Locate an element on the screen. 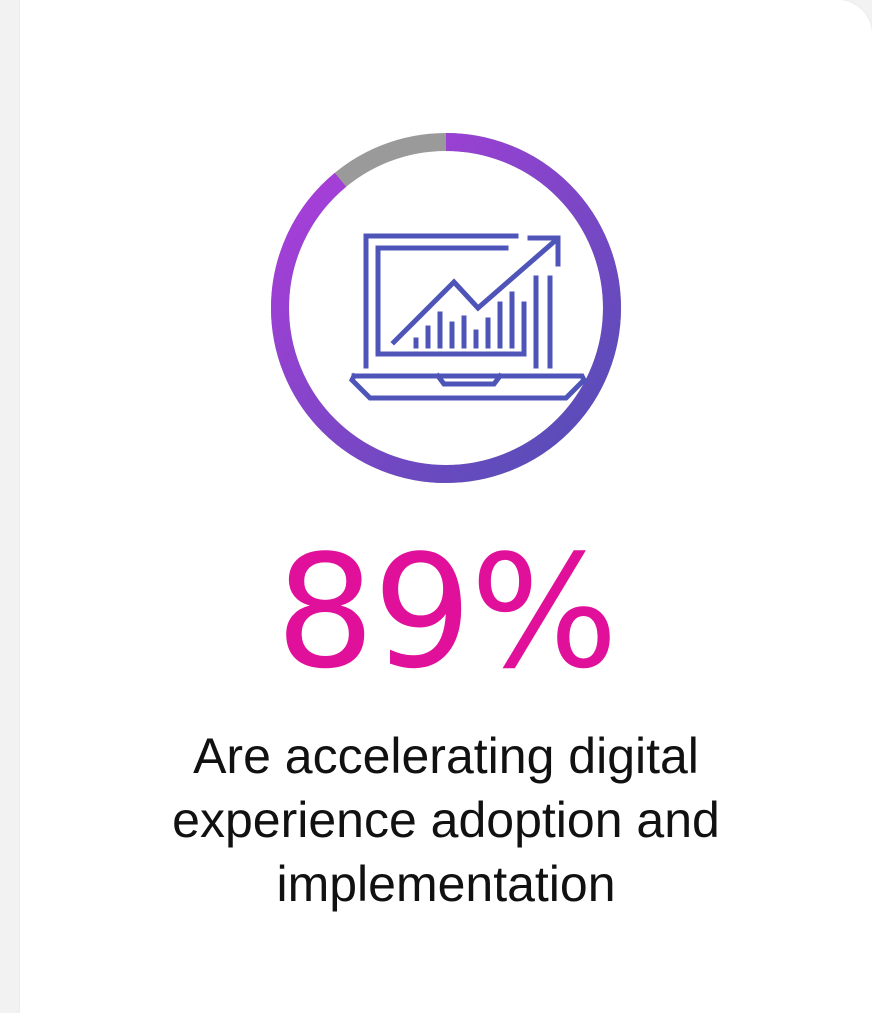  progress-ring is located at coordinates (446, 308).